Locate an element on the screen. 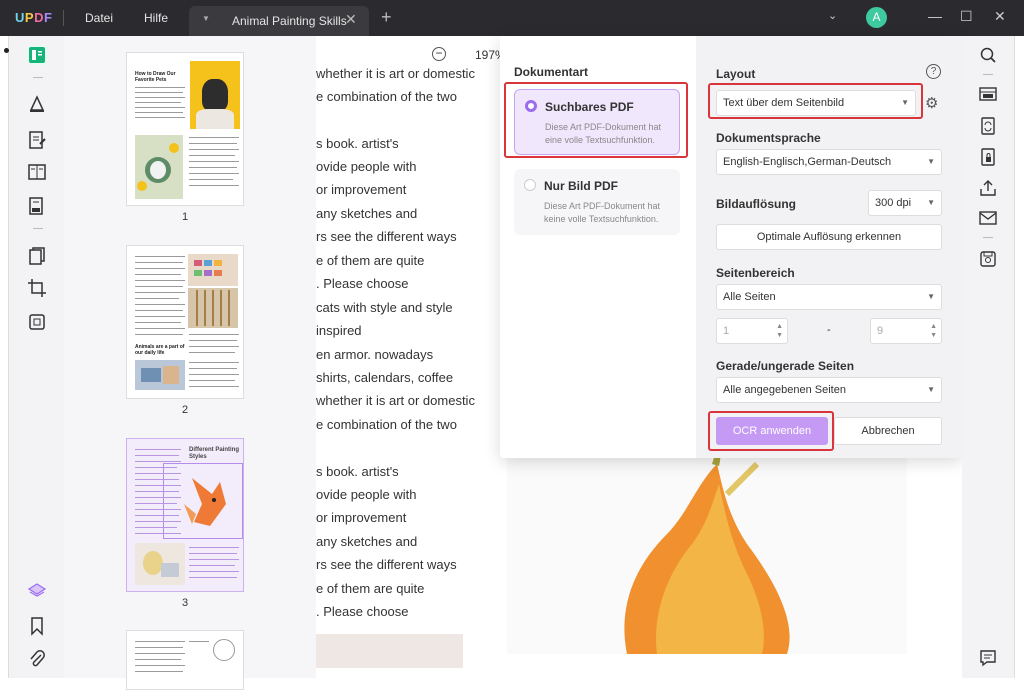 This screenshot has height=690, width=1024. parity-value: Alle angegebenen Seiten is located at coordinates (784, 390).